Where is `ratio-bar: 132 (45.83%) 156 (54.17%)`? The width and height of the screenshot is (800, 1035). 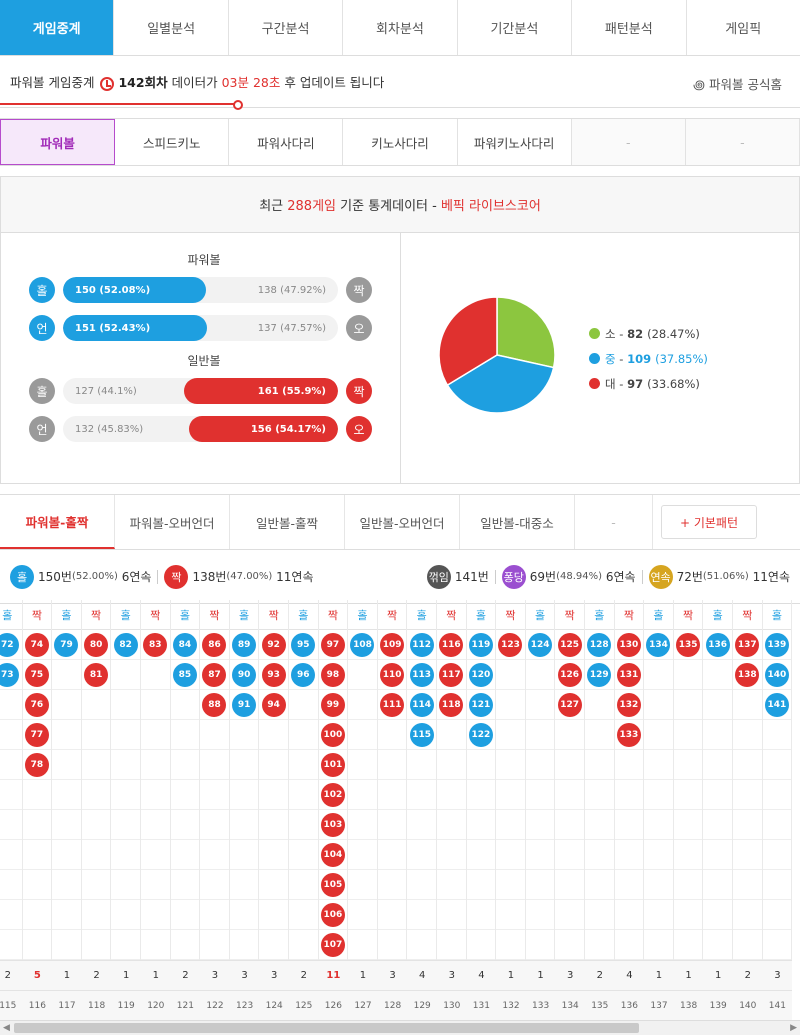 ratio-bar: 132 (45.83%) 156 (54.17%) is located at coordinates (200, 429).